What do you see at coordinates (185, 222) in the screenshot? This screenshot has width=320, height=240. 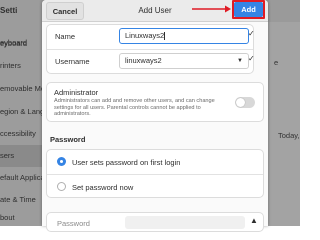 I see `password-input` at bounding box center [185, 222].